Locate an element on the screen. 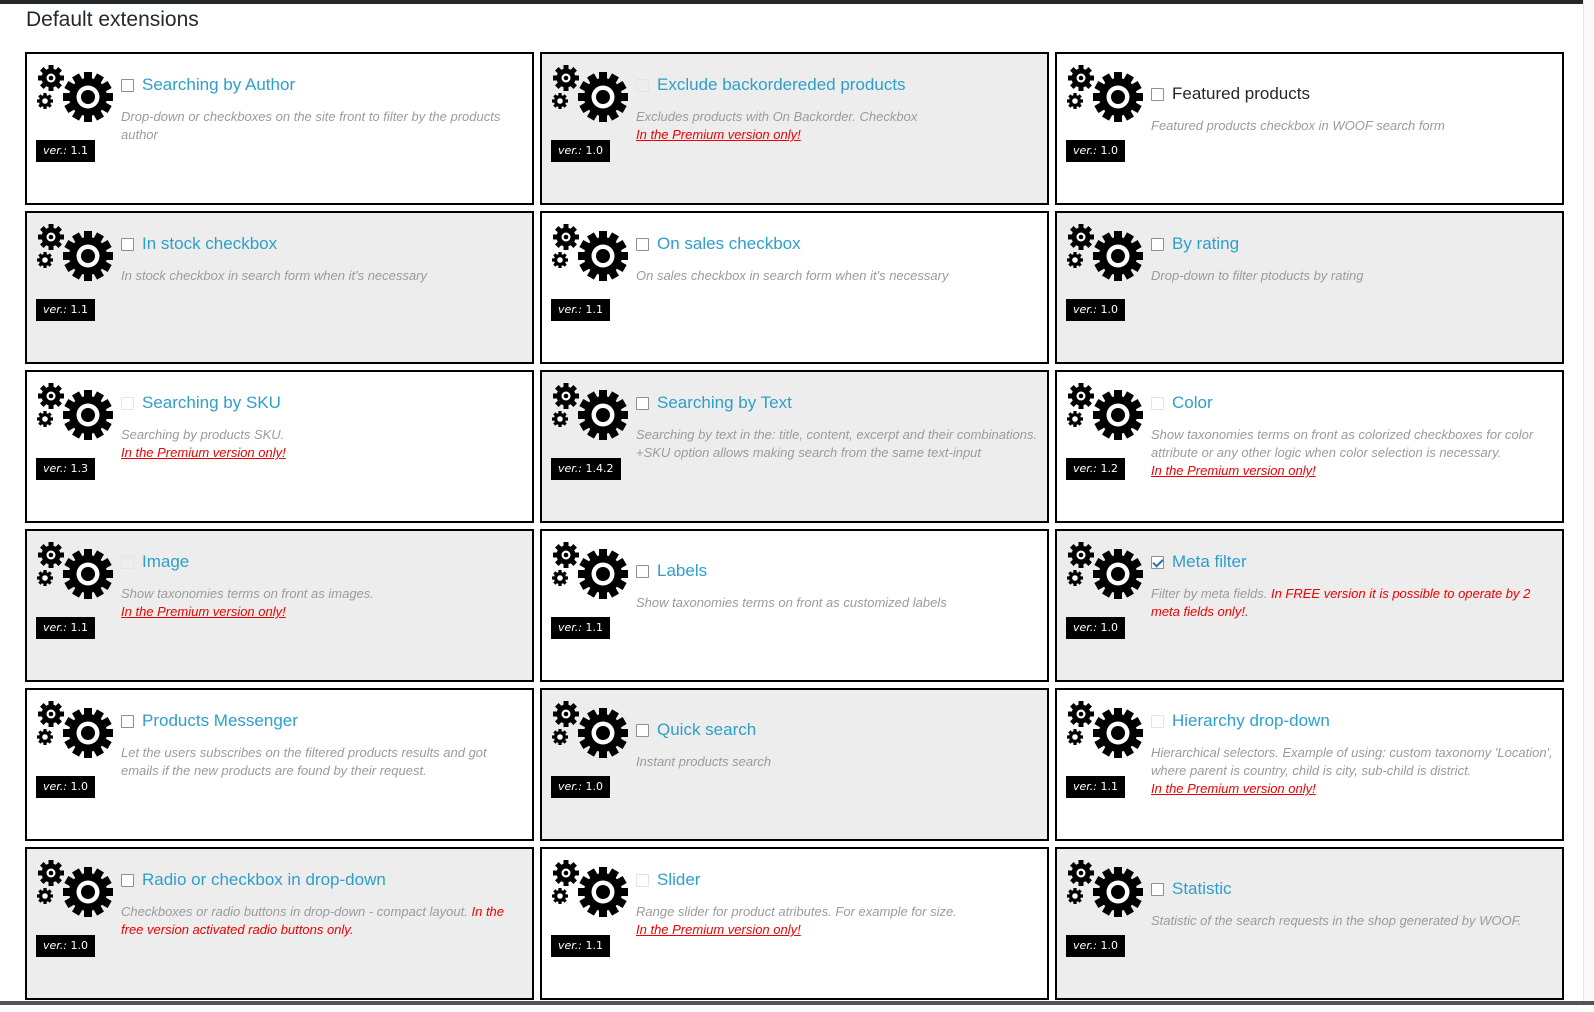 This screenshot has width=1594, height=1012. version-badge: ver.: 1.4.2 is located at coordinates (586, 469).